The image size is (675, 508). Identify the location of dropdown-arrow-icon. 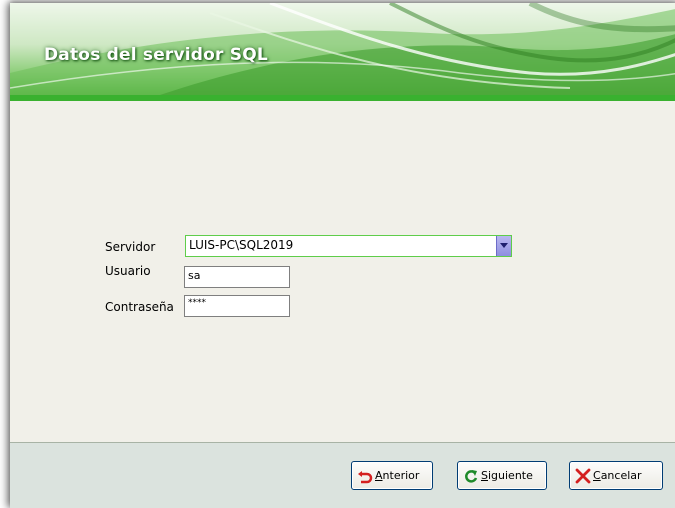
(503, 246).